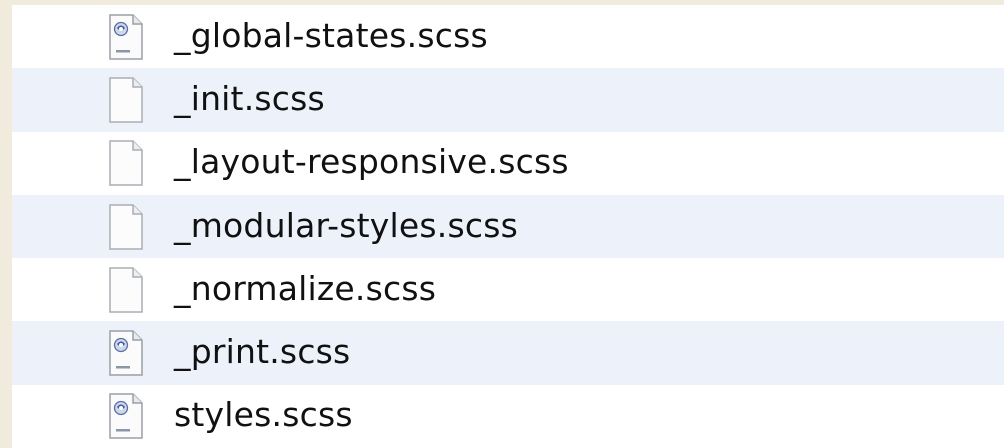 The width and height of the screenshot is (1004, 448). I want to click on file-row-layout-responsive: _layout-responsive.scss, so click(508, 163).